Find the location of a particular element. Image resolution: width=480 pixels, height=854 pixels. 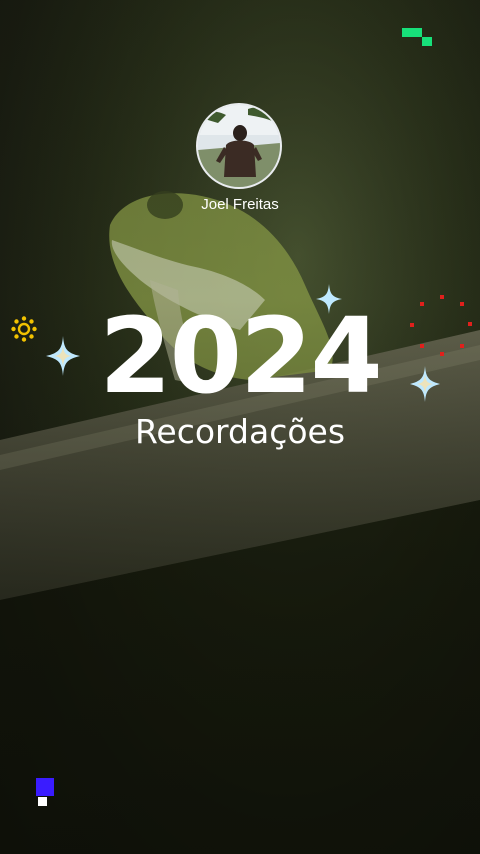

avatar is located at coordinates (239, 146).